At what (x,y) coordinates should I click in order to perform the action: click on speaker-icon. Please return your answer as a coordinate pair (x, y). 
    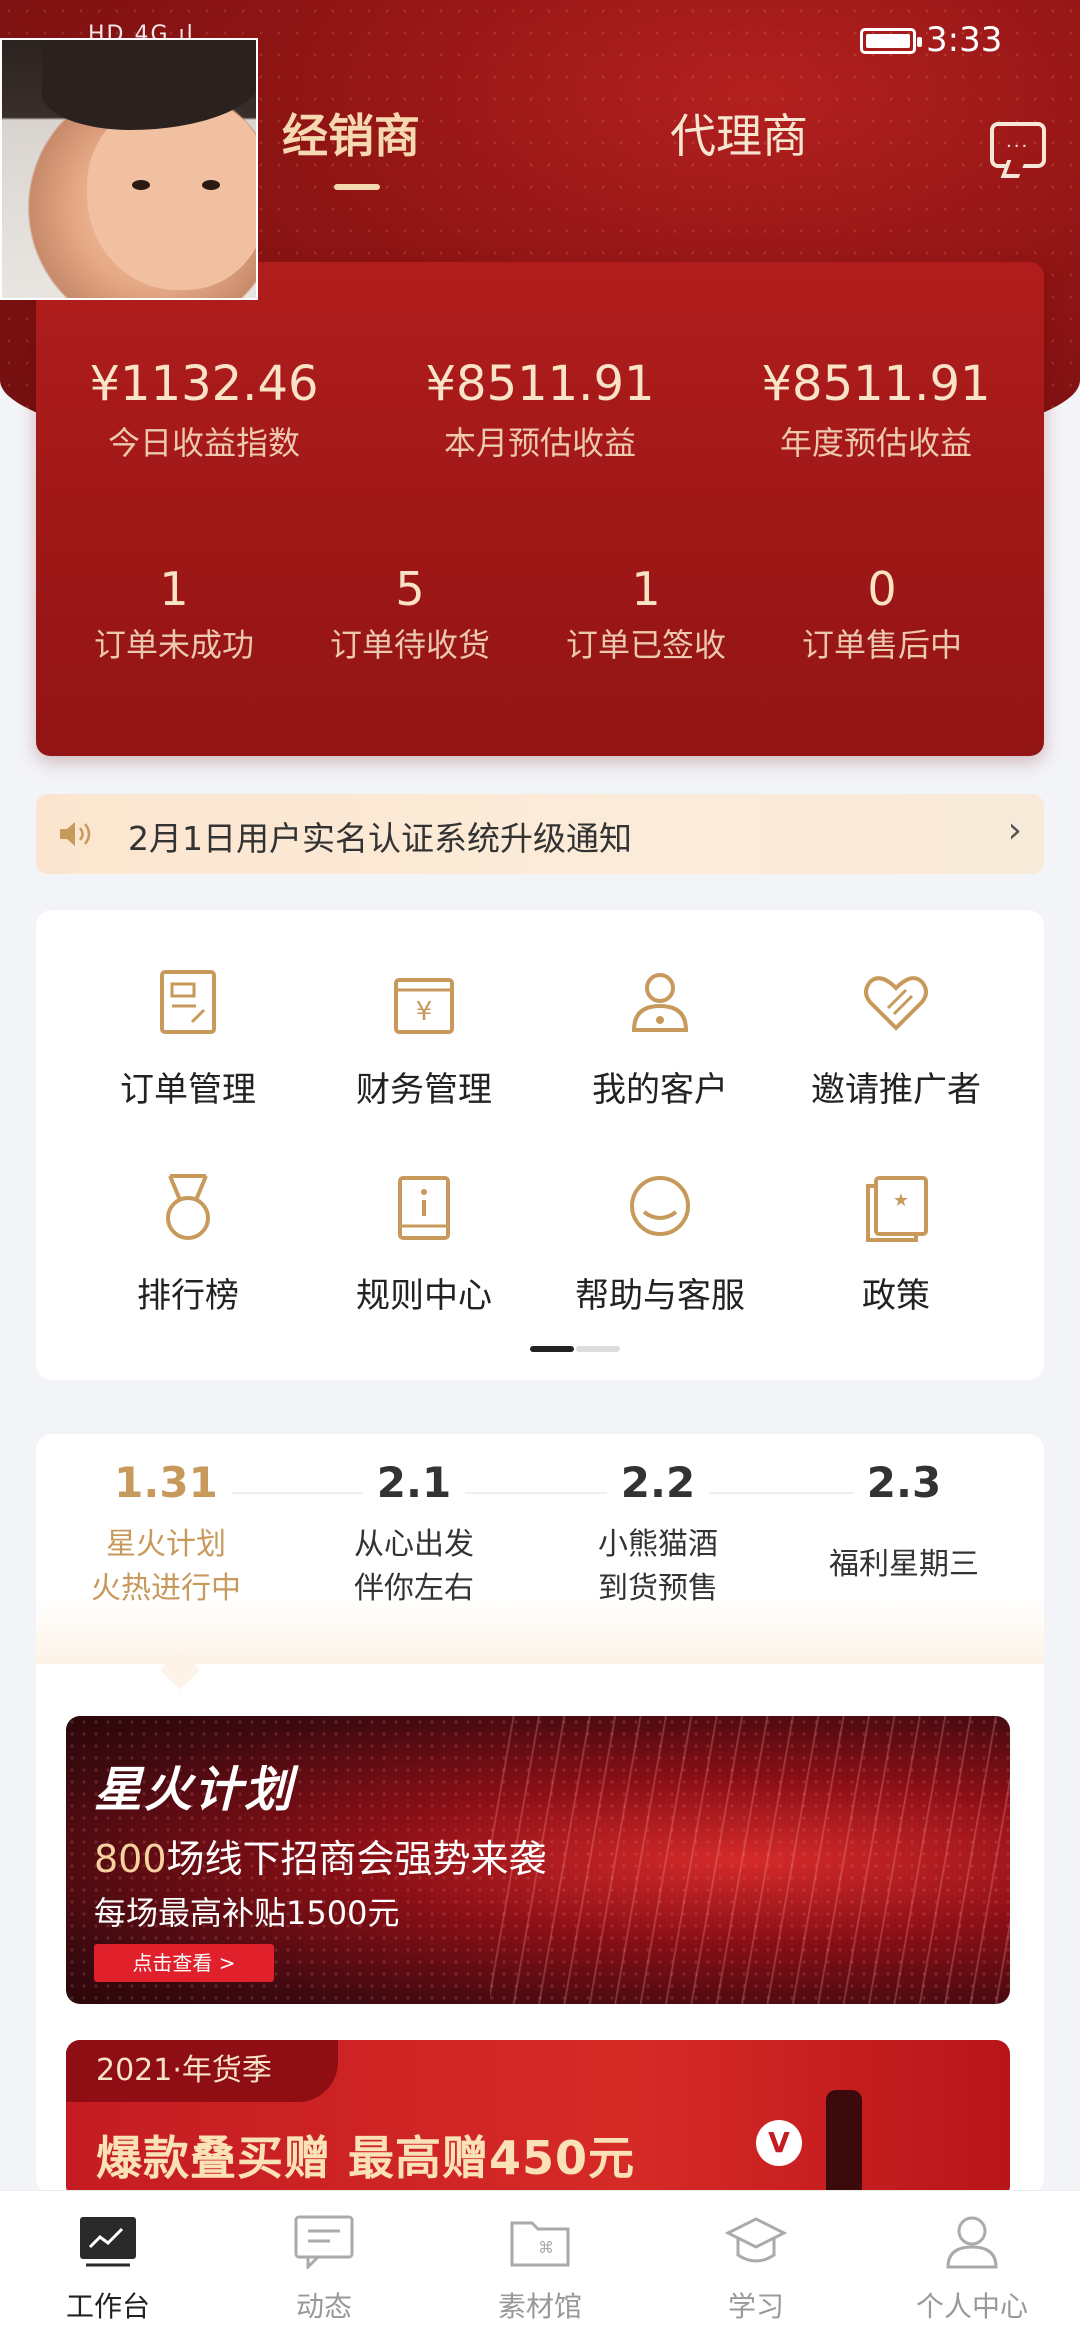
    Looking at the image, I should click on (75, 834).